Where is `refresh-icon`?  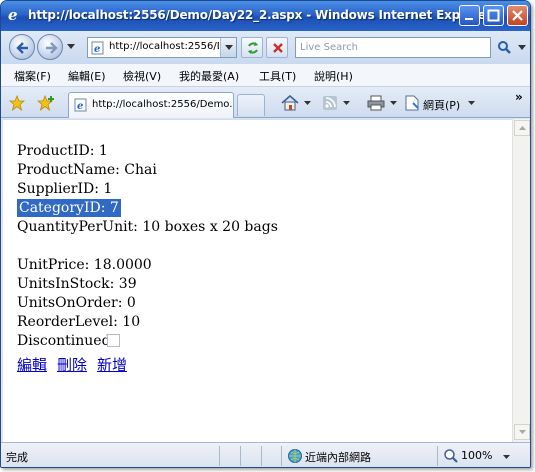 refresh-icon is located at coordinates (253, 48).